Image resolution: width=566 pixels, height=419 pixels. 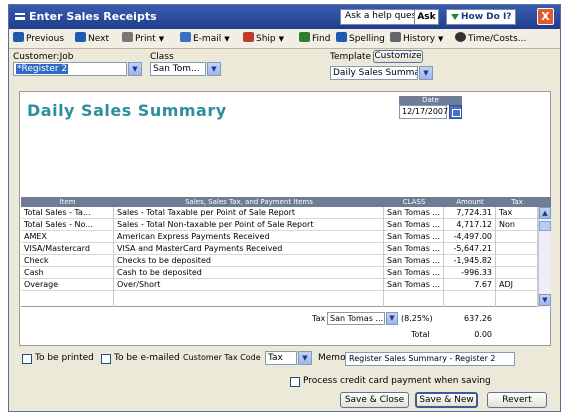 I want to click on cell-item, so click(x=67, y=299).